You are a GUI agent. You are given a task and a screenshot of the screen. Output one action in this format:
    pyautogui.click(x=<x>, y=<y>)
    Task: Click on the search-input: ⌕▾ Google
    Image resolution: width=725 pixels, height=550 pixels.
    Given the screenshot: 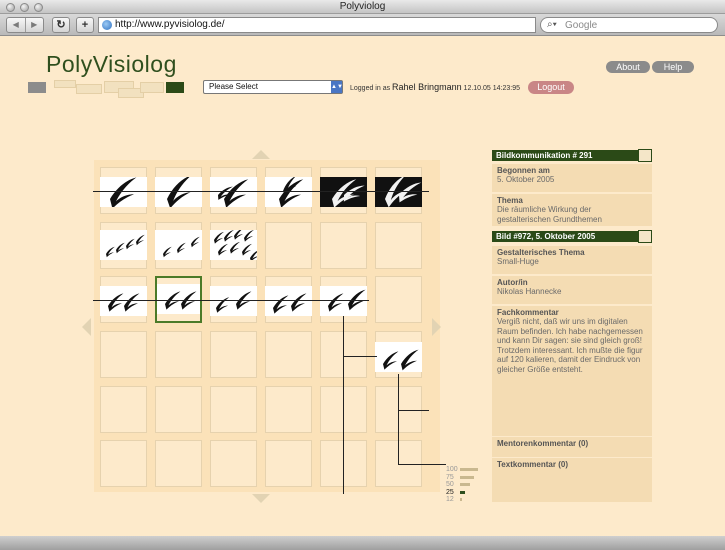 What is the action you would take?
    pyautogui.click(x=629, y=25)
    